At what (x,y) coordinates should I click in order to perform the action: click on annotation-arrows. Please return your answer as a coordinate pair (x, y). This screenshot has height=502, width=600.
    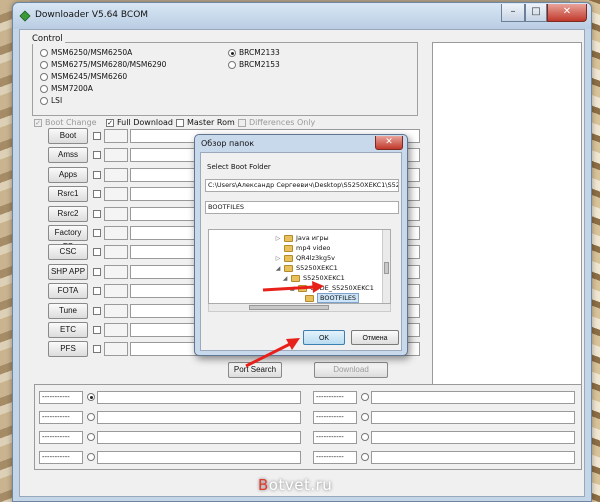
    Looking at the image, I should click on (284, 324).